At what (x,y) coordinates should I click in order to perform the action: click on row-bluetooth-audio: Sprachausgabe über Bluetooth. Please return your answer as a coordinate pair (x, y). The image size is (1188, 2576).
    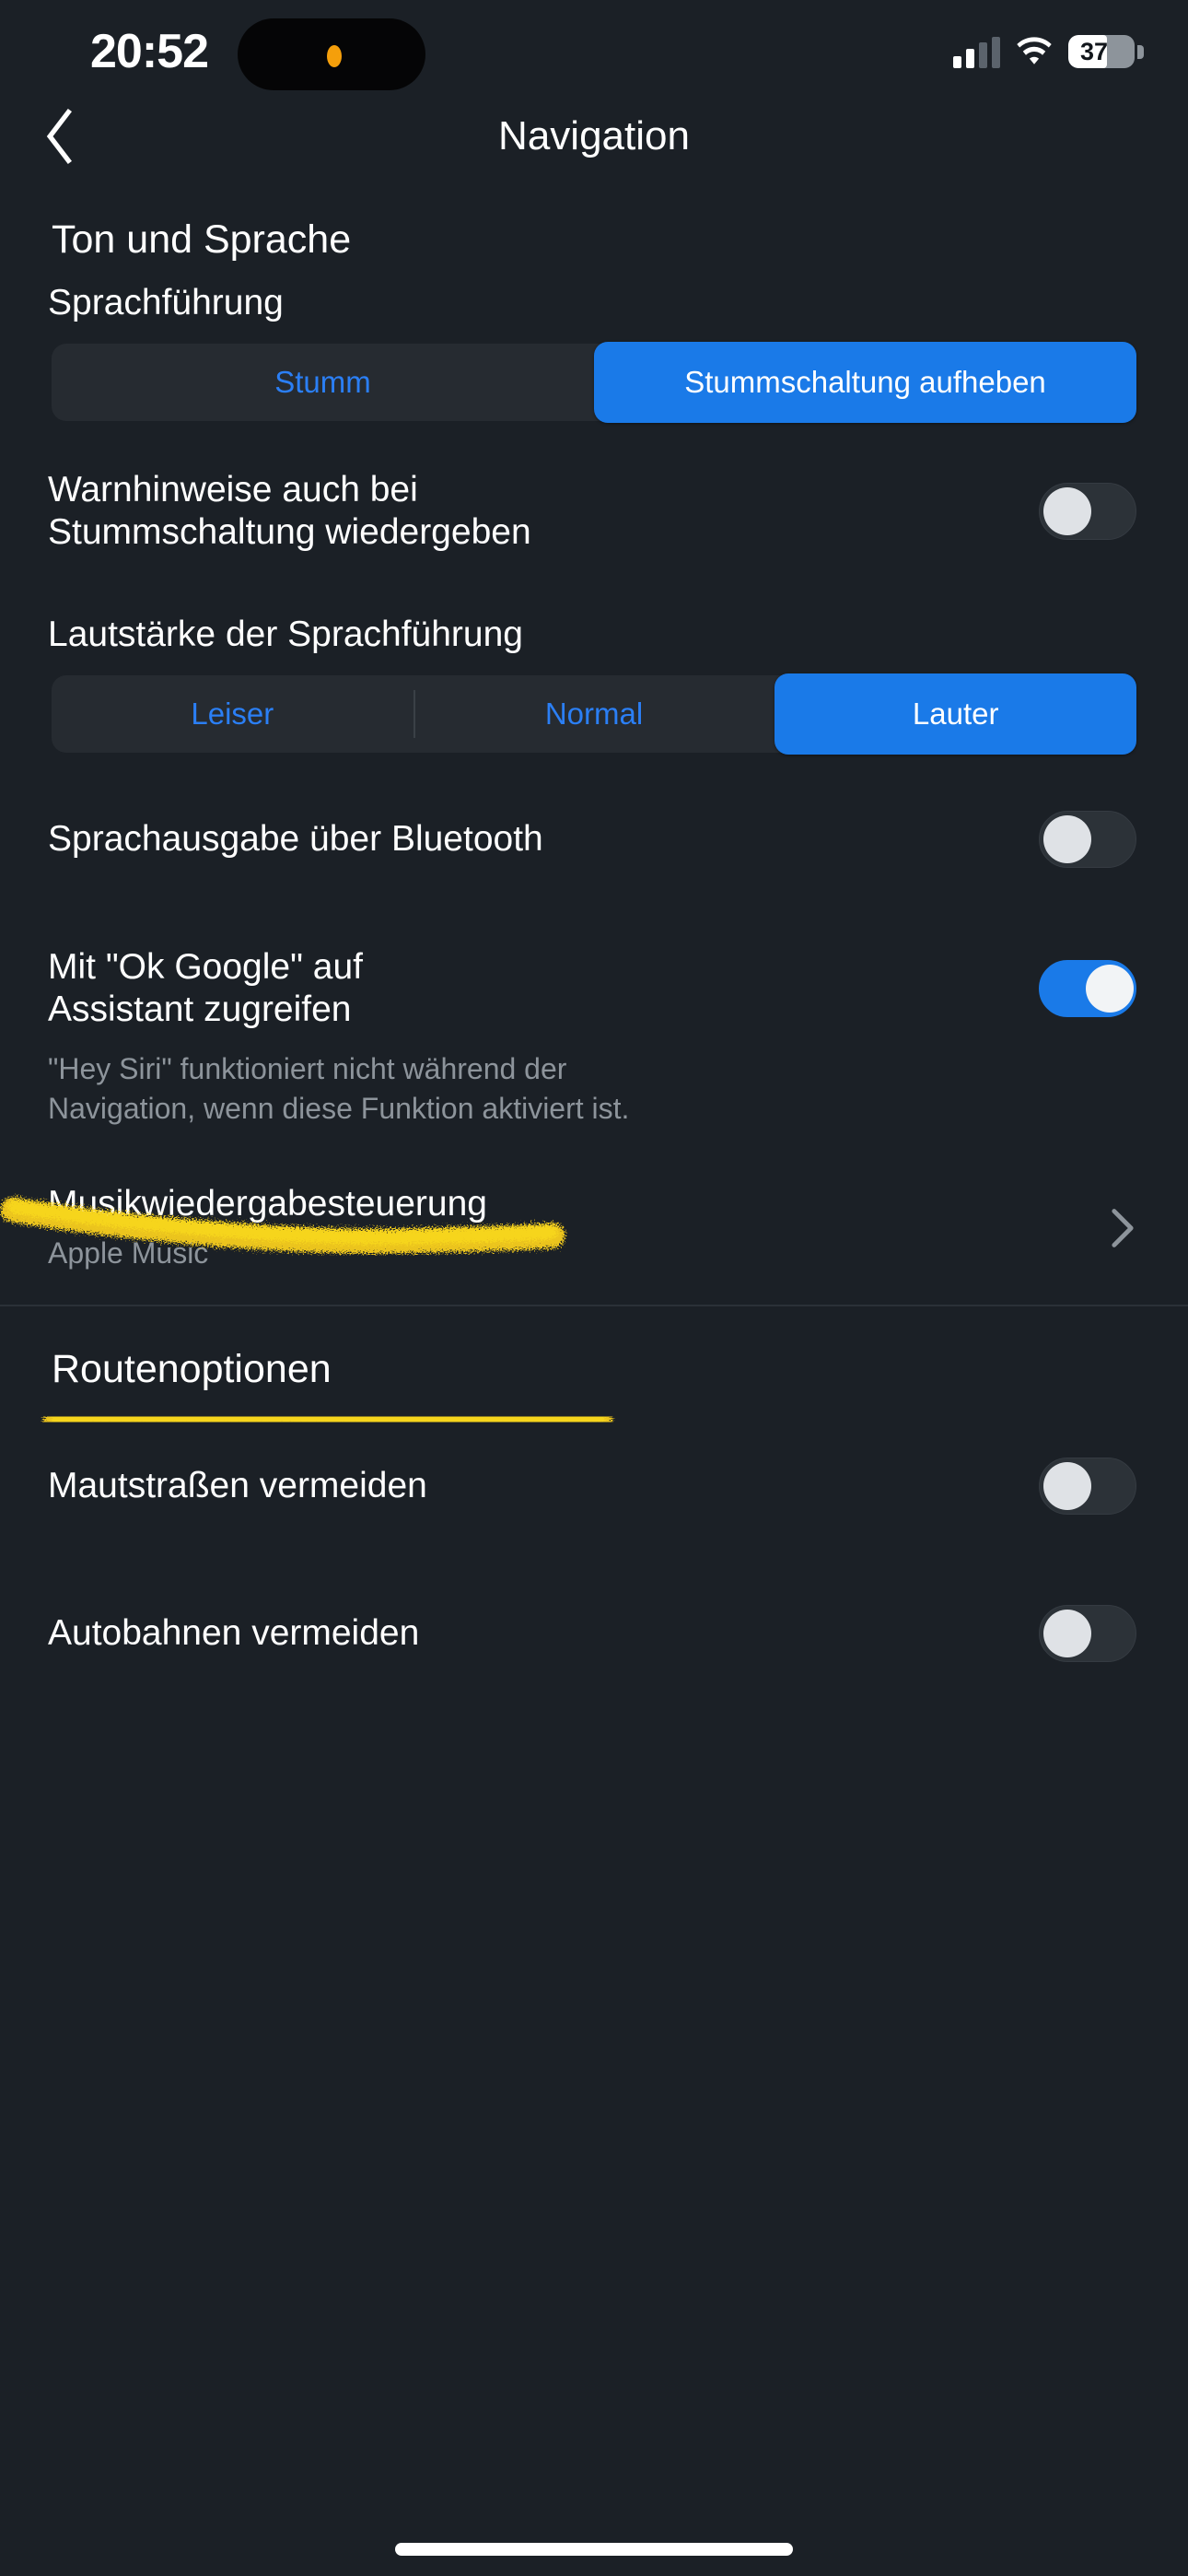
    Looking at the image, I should click on (594, 839).